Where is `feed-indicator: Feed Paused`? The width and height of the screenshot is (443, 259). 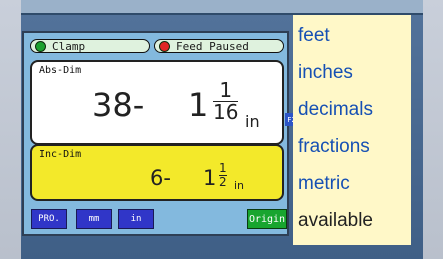 feed-indicator: Feed Paused is located at coordinates (219, 46).